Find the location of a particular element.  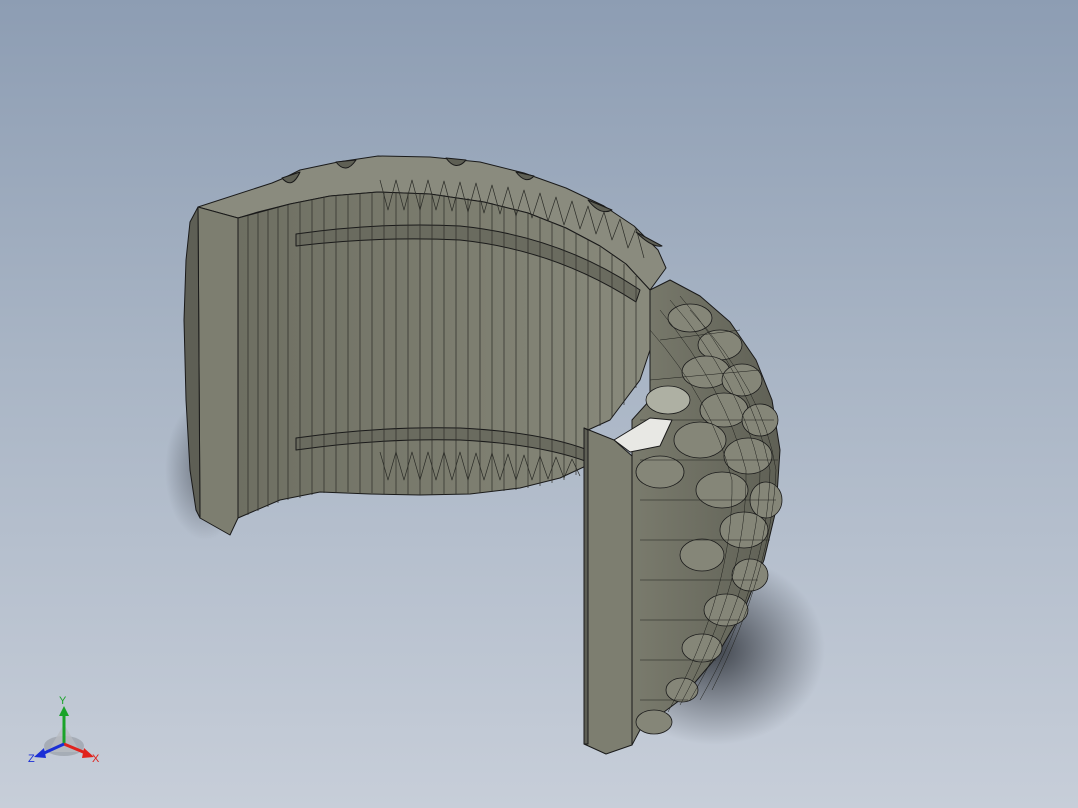

x-axis-label: X is located at coordinates (96, 759).